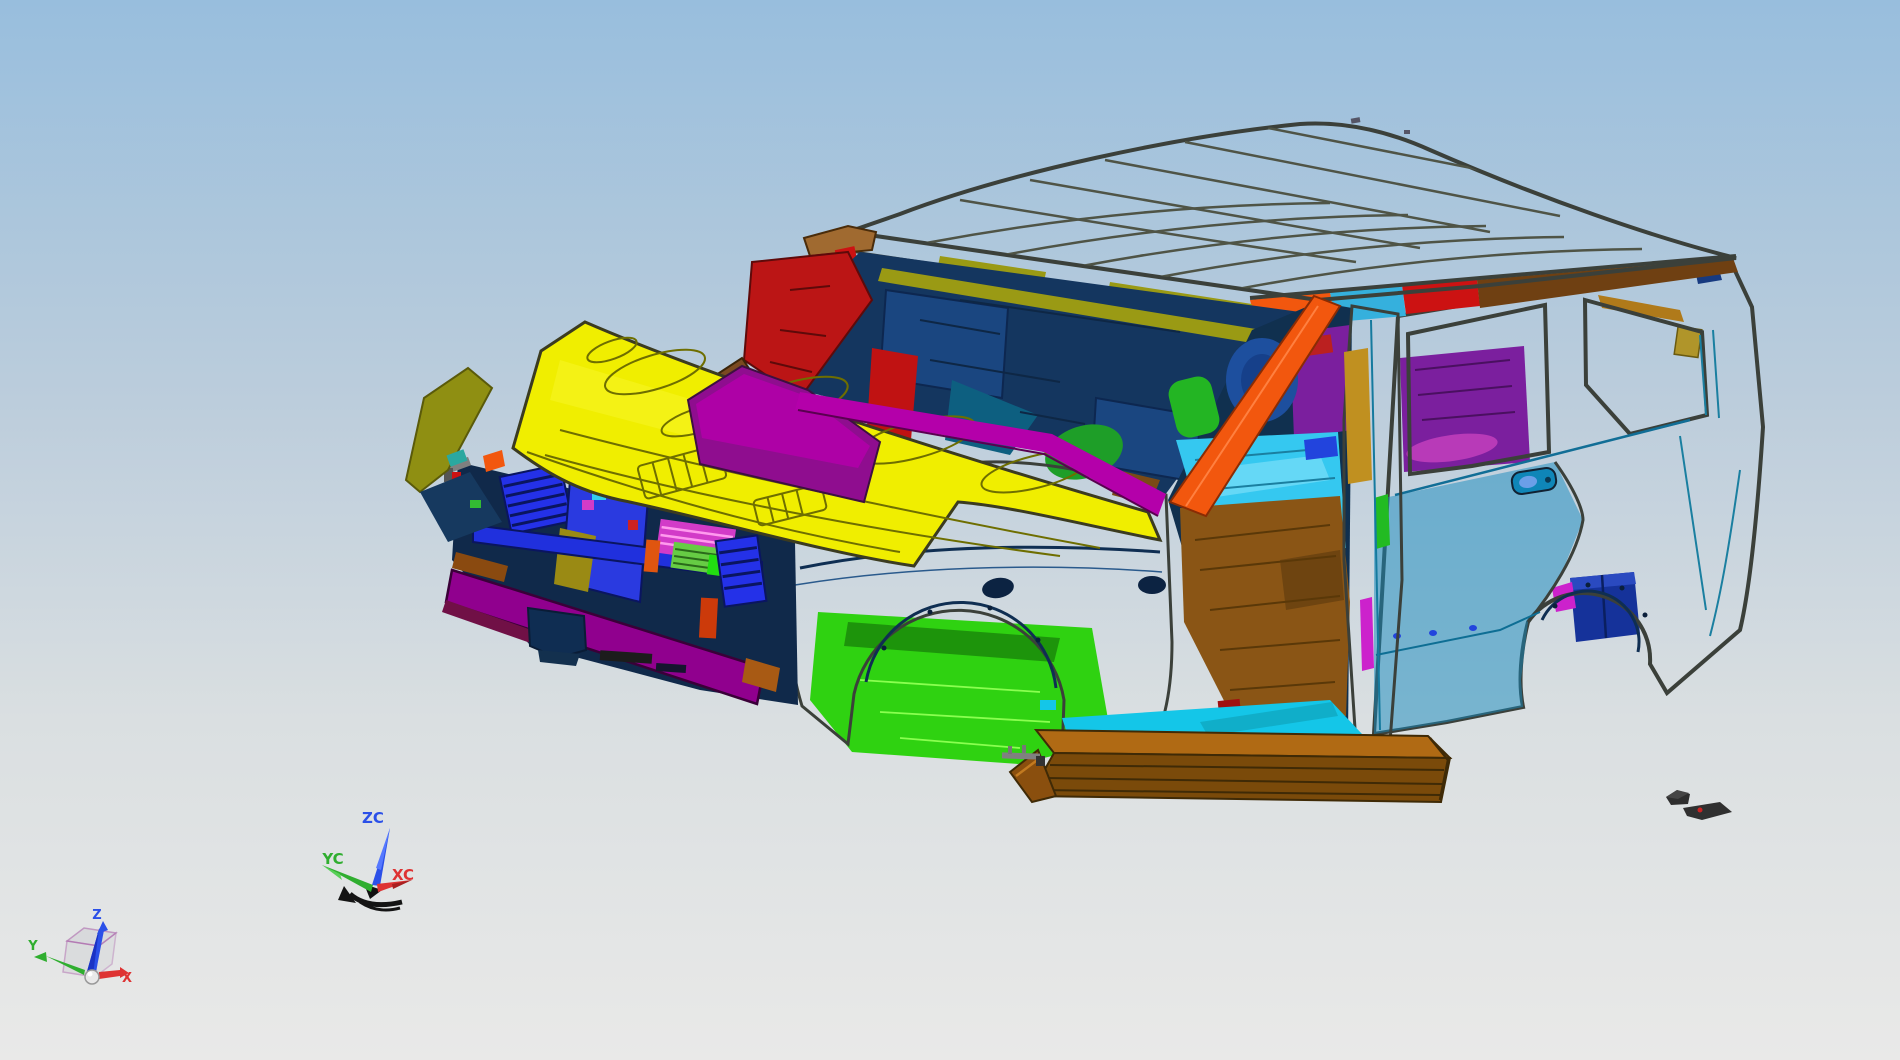 This screenshot has width=1900, height=1060. I want to click on red-fleck, so click(633, 525).